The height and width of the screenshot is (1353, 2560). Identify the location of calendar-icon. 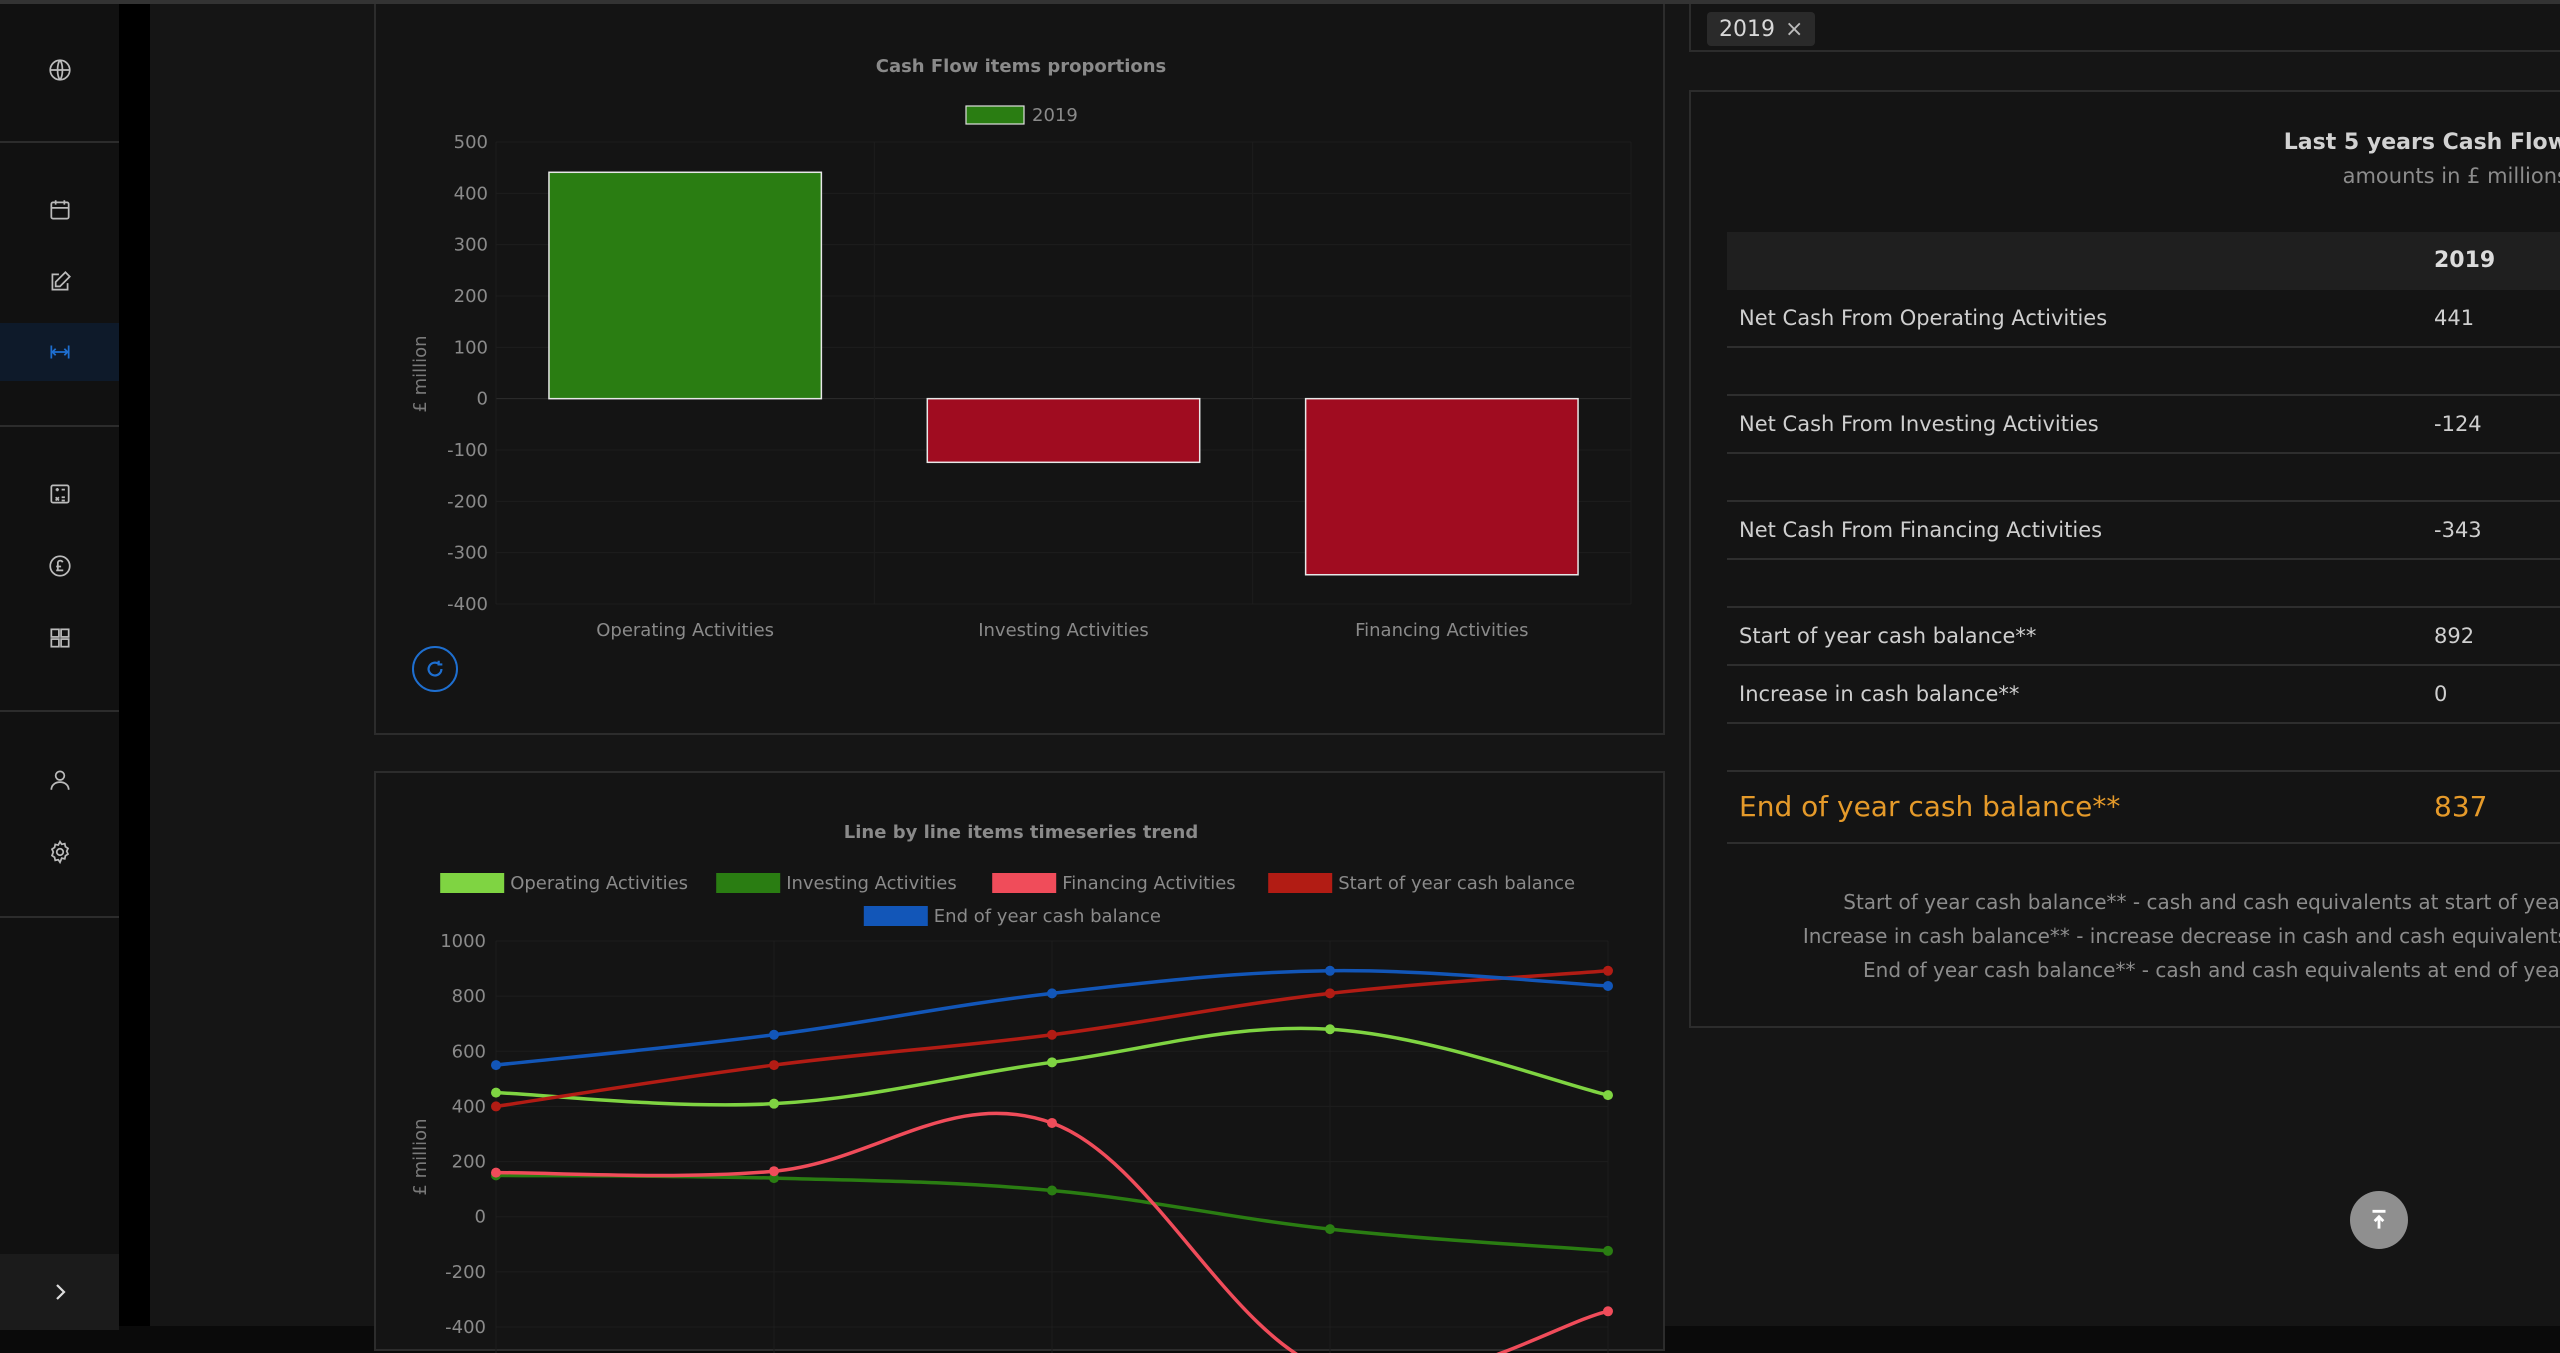
(60, 210).